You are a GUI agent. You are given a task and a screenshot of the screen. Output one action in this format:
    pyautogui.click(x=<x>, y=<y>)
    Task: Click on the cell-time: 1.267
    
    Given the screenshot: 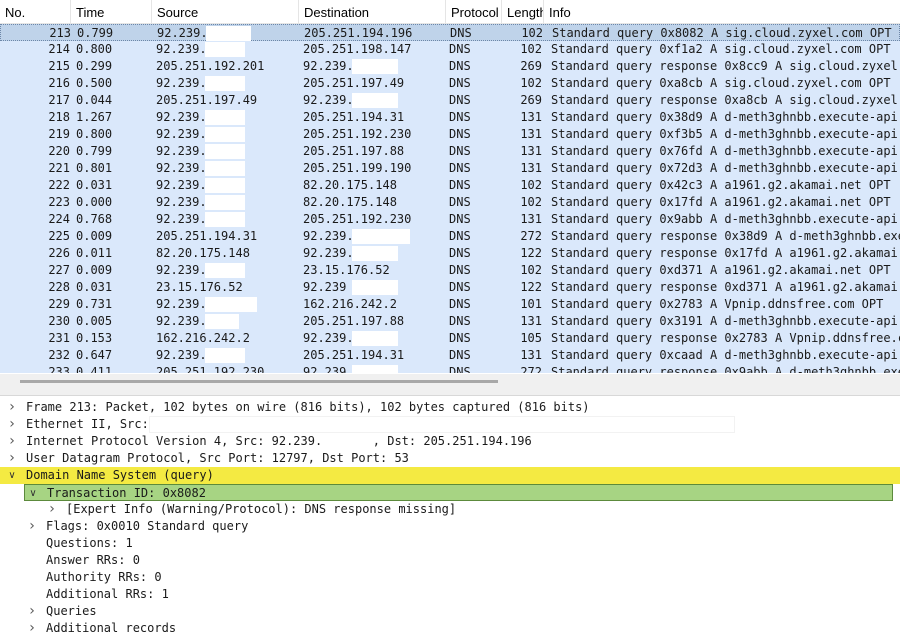 What is the action you would take?
    pyautogui.click(x=94, y=117)
    